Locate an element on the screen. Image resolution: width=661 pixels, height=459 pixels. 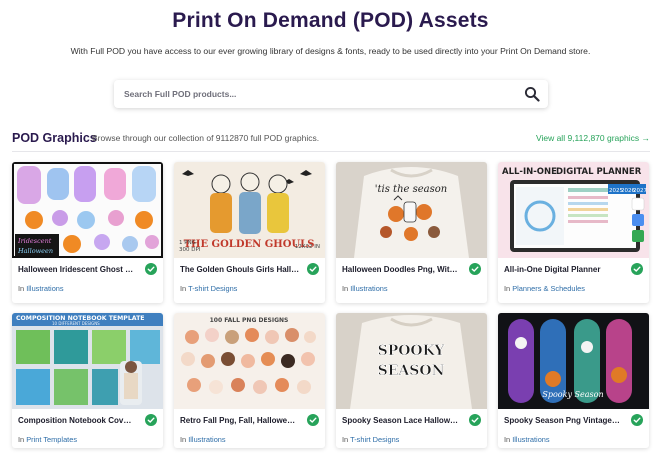
product-thumbnail: Spooky Season is located at coordinates (573, 361).